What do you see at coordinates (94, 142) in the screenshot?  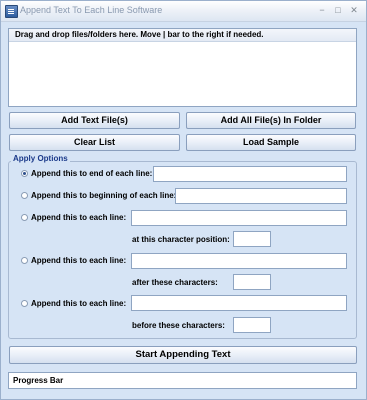 I see `clear-list-button: Clear List` at bounding box center [94, 142].